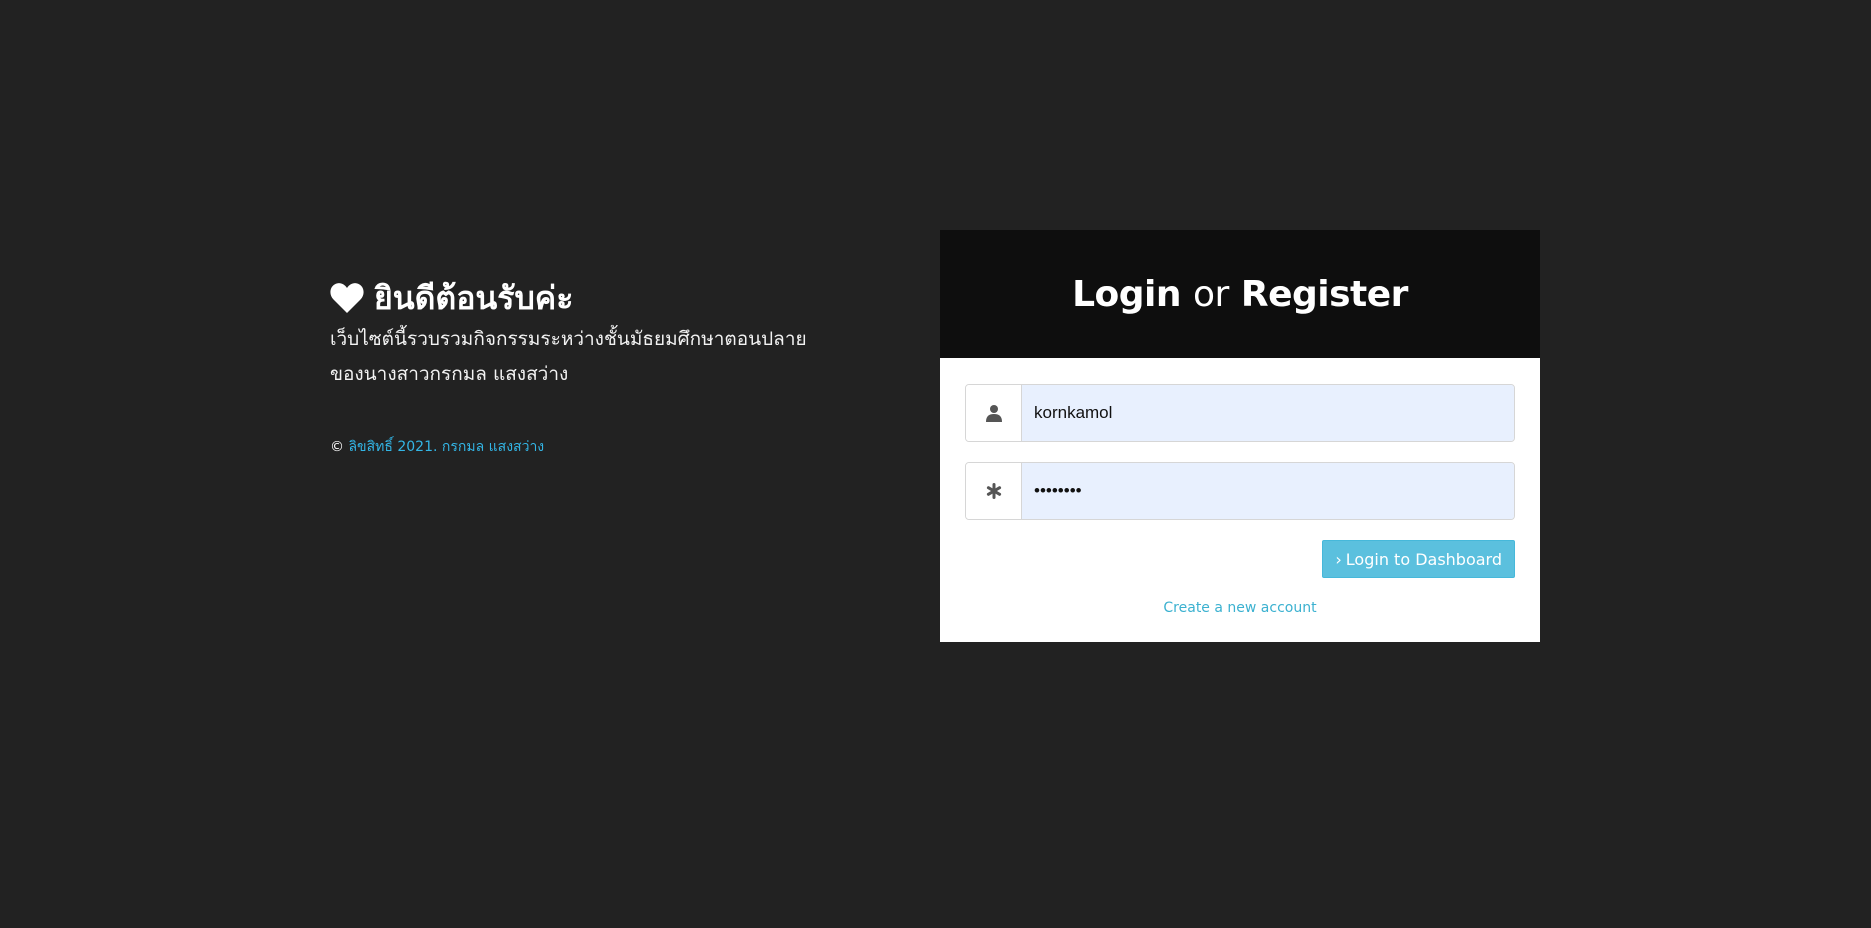 The height and width of the screenshot is (928, 1871). I want to click on username-group, so click(1240, 413).